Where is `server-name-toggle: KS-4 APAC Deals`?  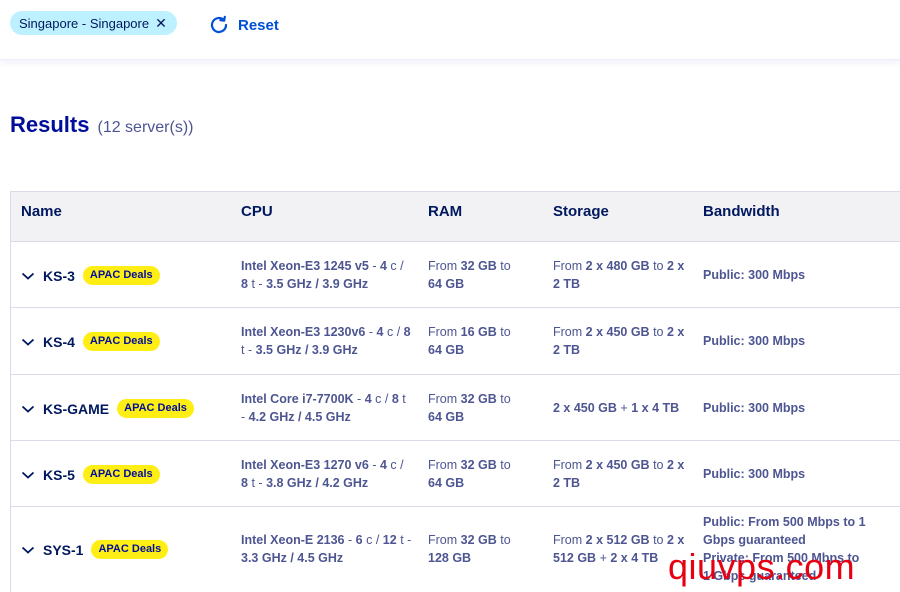 server-name-toggle: KS-4 APAC Deals is located at coordinates (90, 341).